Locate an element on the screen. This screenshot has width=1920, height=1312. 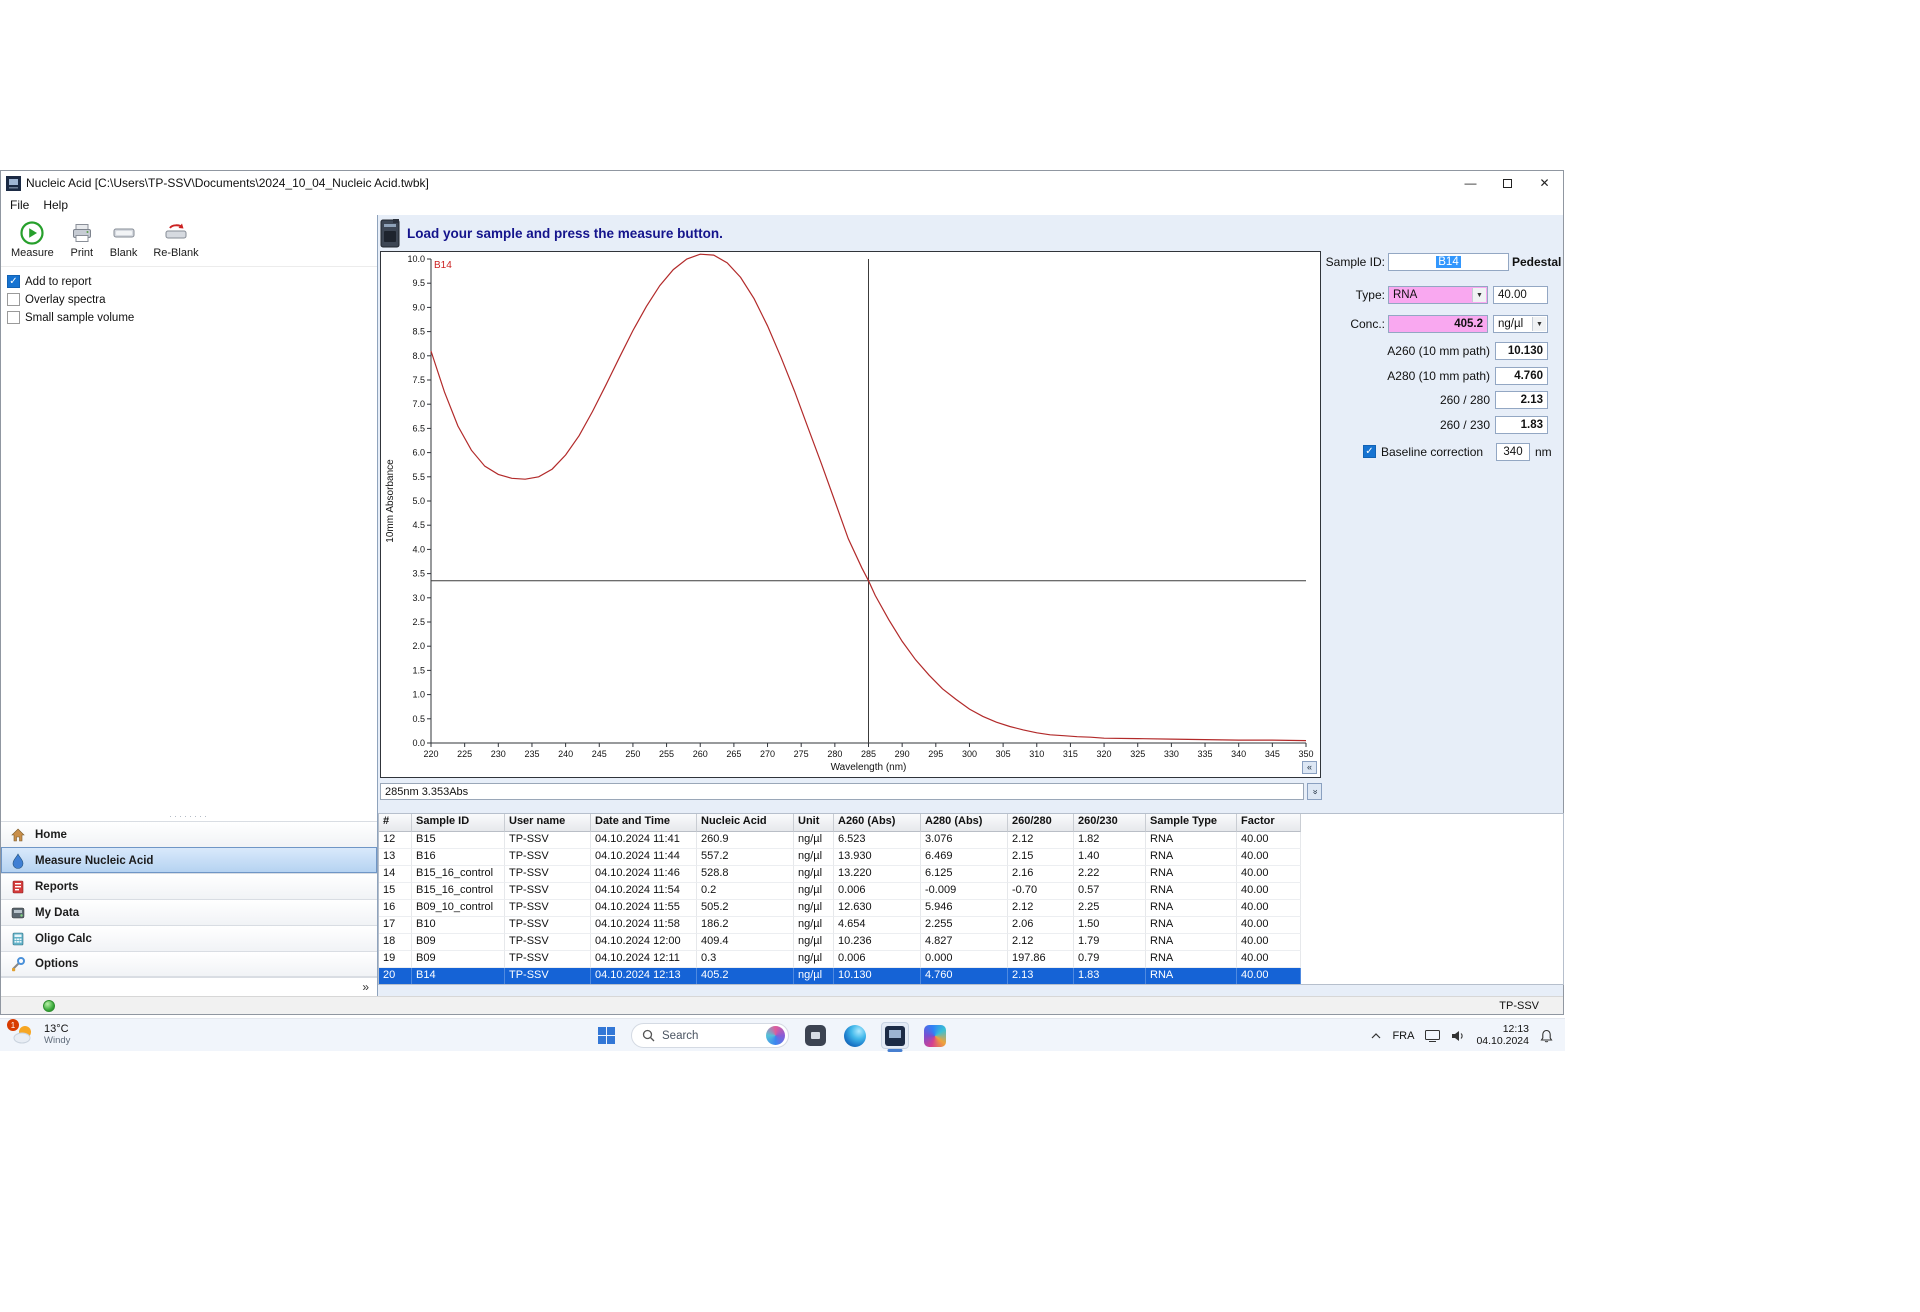
svg-text: 245 is located at coordinates (599, 754).